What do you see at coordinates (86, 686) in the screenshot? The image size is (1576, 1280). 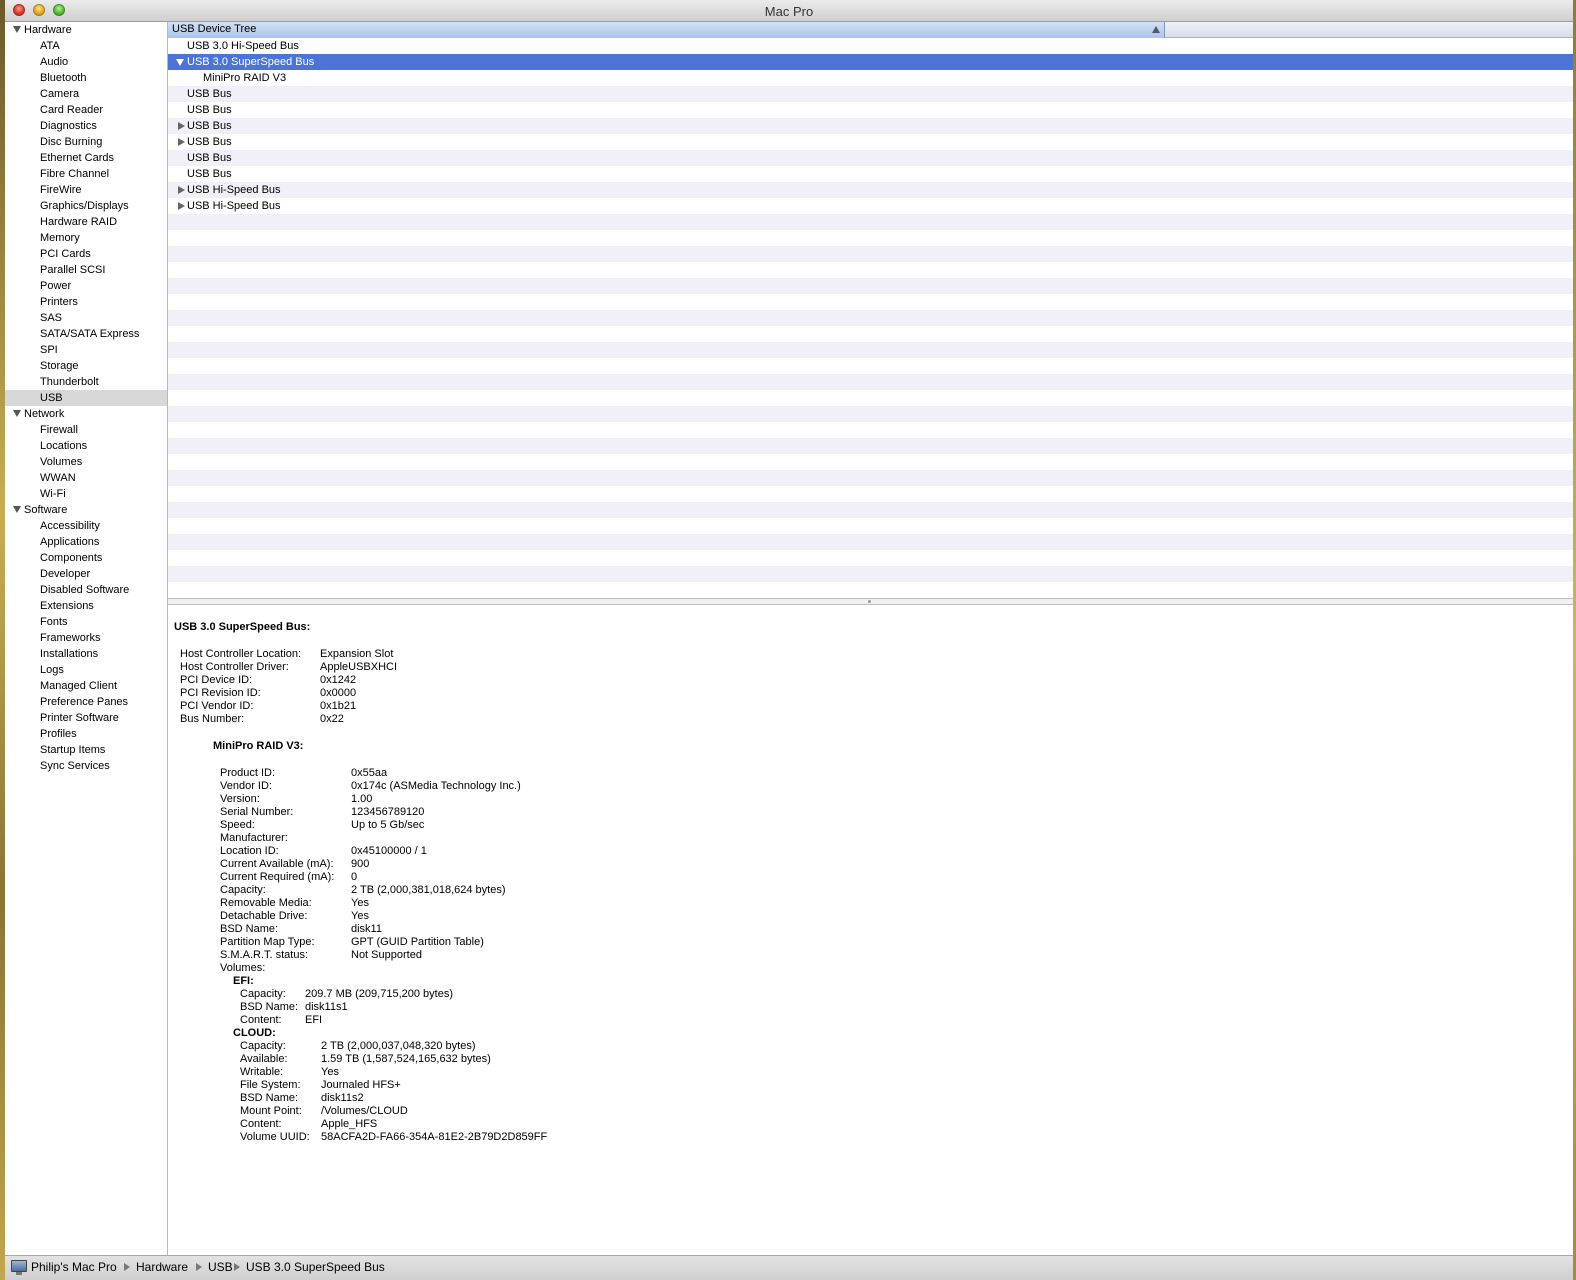 I see `sidebar-item-managed-client: Managed Client` at bounding box center [86, 686].